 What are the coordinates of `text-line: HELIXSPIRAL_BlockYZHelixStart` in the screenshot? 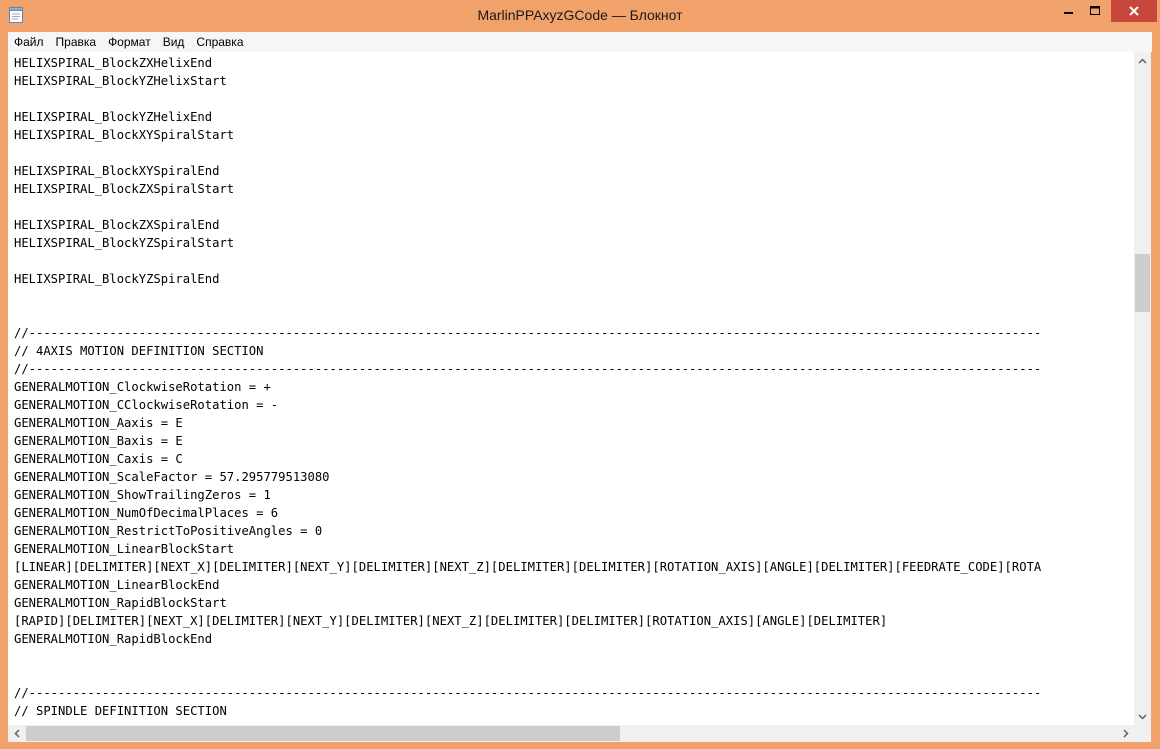 It's located at (120, 81).